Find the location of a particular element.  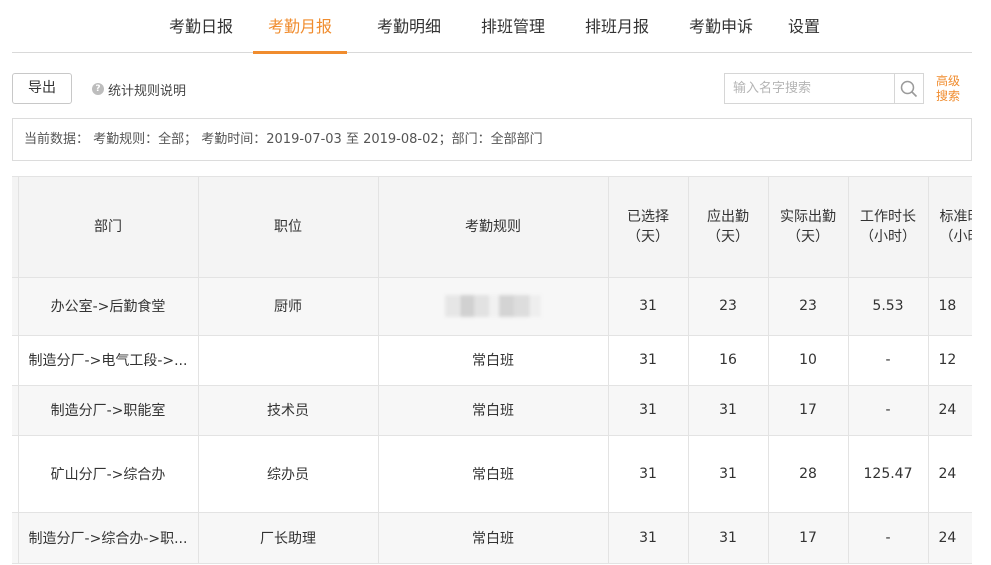

cell-actual-days: 23 is located at coordinates (808, 306).